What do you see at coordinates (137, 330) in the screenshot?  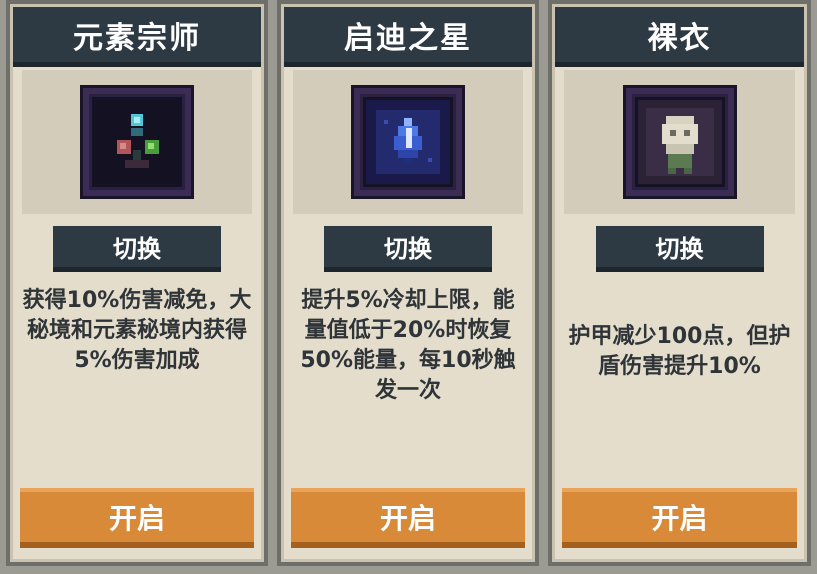 I see `talent-description: 获得10%伤害减免，大秘境和元素秘境内获得5%伤害加成` at bounding box center [137, 330].